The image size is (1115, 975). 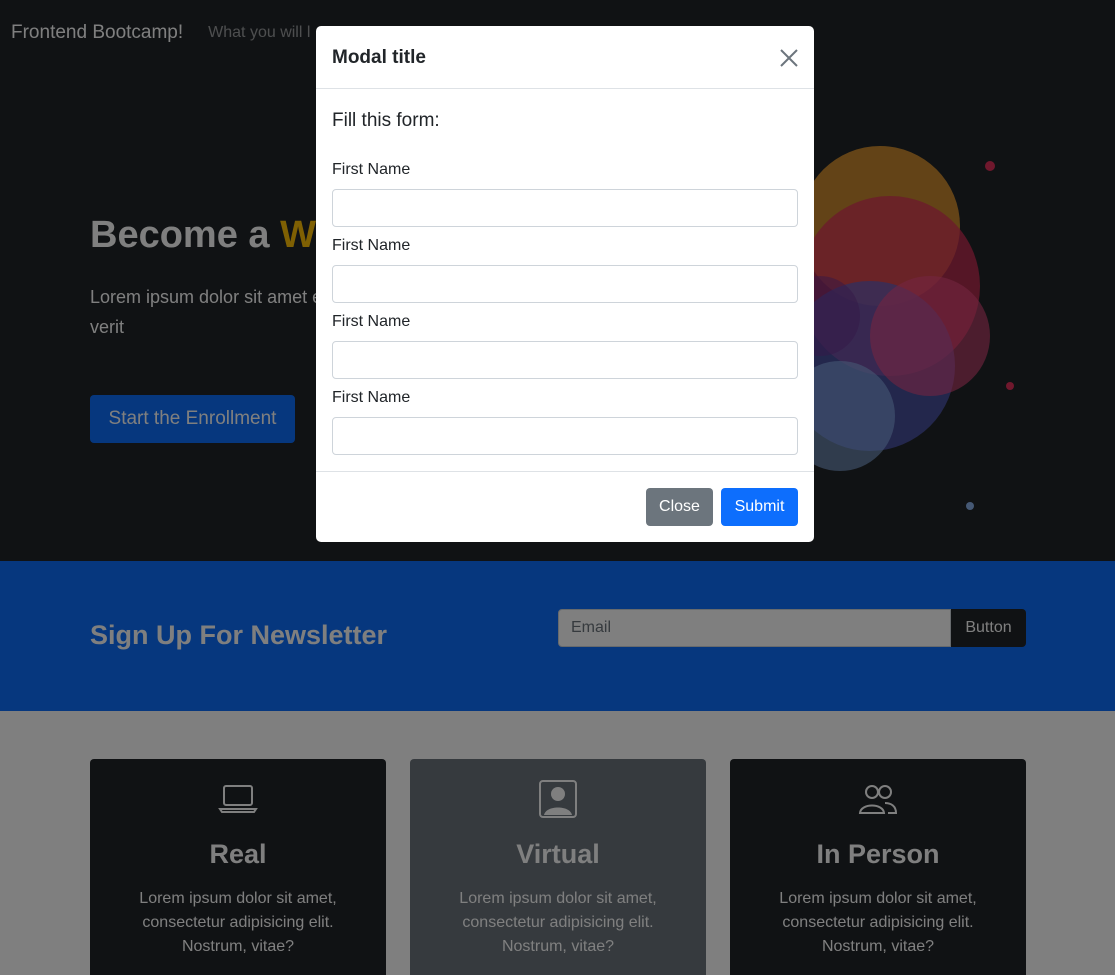 I want to click on form-intro: Fill this form:, so click(x=386, y=120).